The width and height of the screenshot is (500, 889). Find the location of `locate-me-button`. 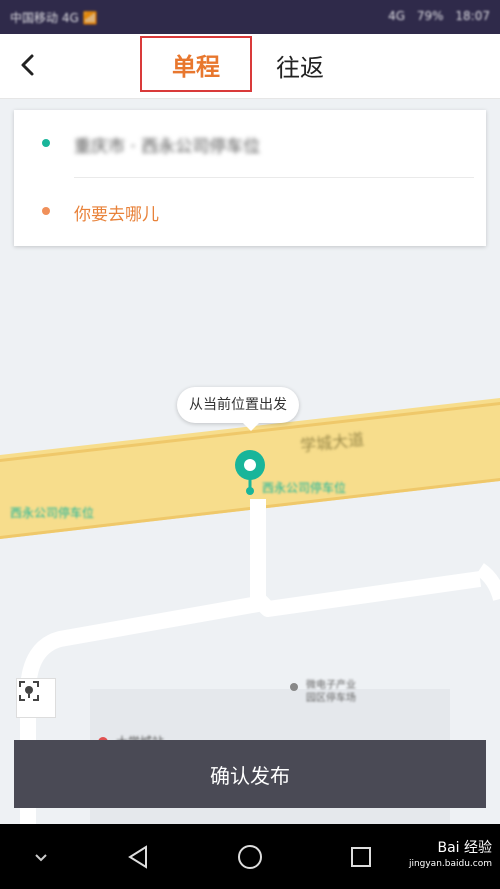

locate-me-button is located at coordinates (36, 698).